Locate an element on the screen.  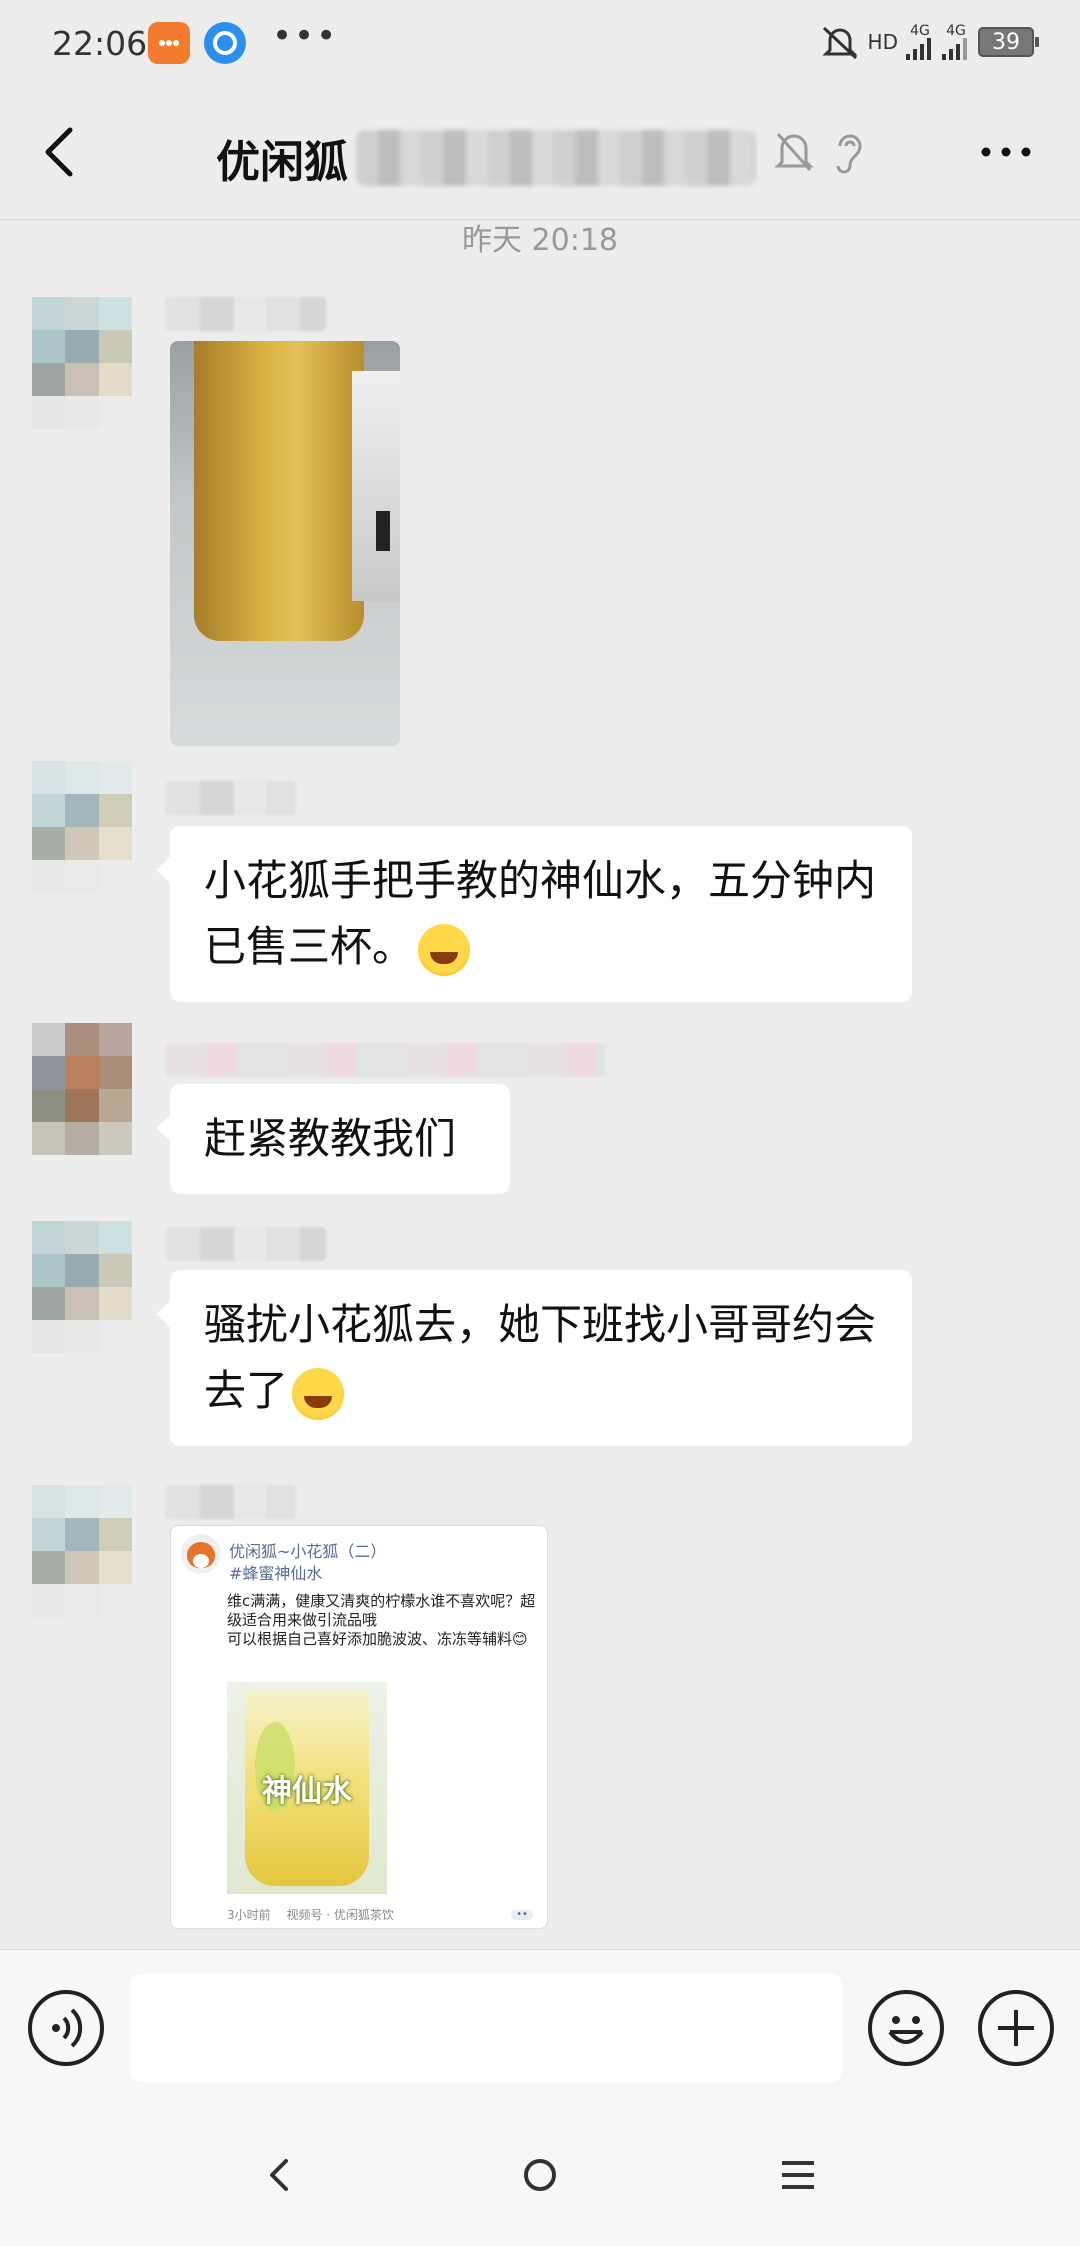
nav-back-button is located at coordinates (280, 2175).